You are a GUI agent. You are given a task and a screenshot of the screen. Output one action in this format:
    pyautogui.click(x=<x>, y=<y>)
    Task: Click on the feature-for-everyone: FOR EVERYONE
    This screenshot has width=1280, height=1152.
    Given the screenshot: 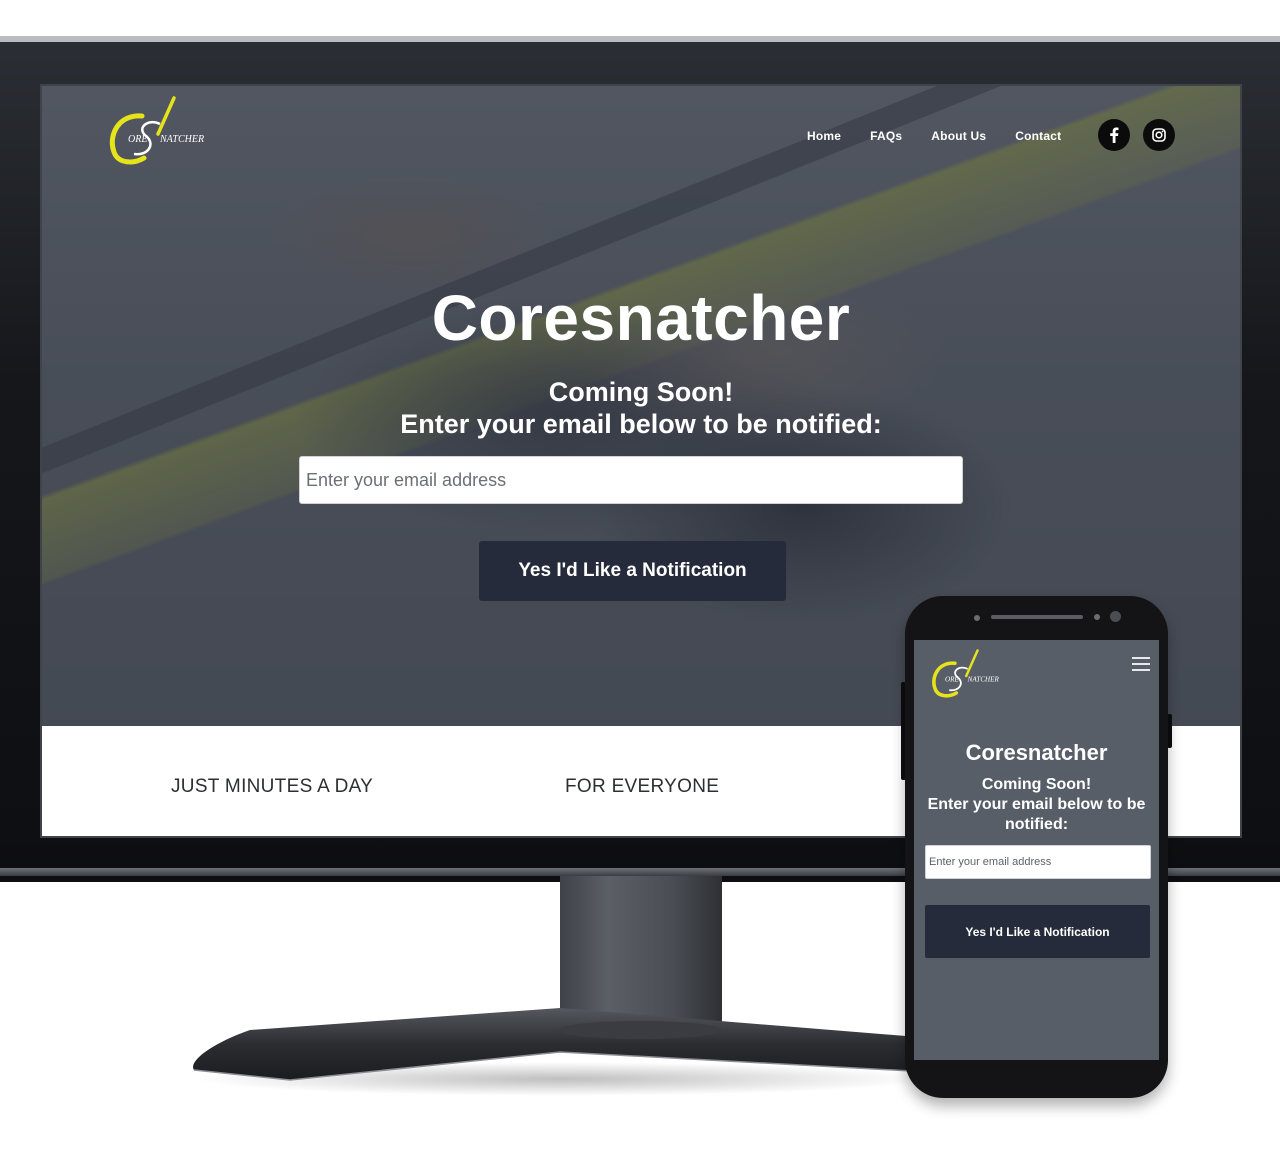 What is the action you would take?
    pyautogui.click(x=642, y=786)
    